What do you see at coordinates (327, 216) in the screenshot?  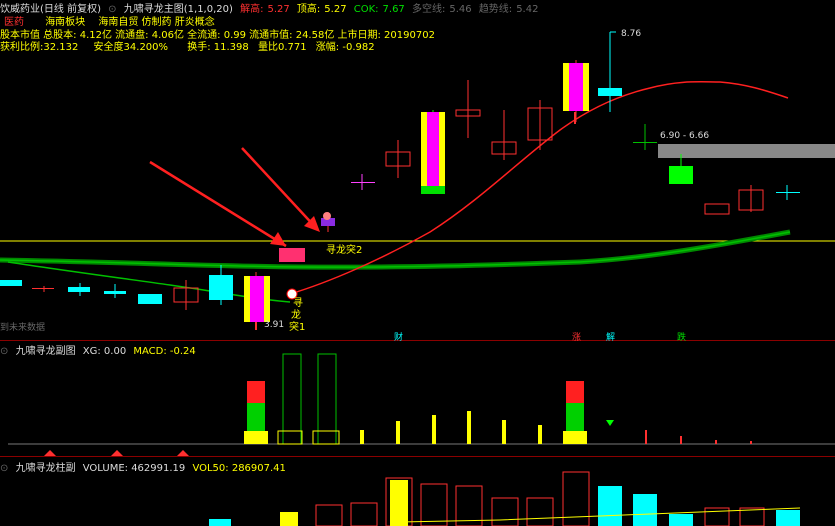 I see `signal-dot-icon` at bounding box center [327, 216].